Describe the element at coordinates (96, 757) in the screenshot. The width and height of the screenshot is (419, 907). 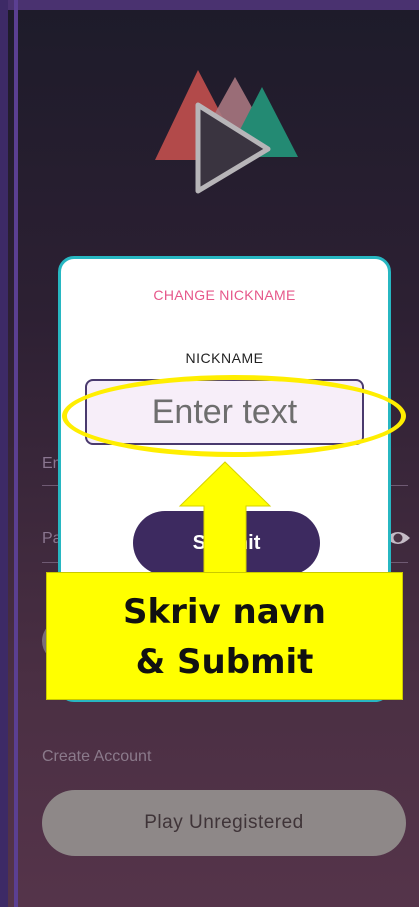
I see `create-account-link: Create Account` at that location.